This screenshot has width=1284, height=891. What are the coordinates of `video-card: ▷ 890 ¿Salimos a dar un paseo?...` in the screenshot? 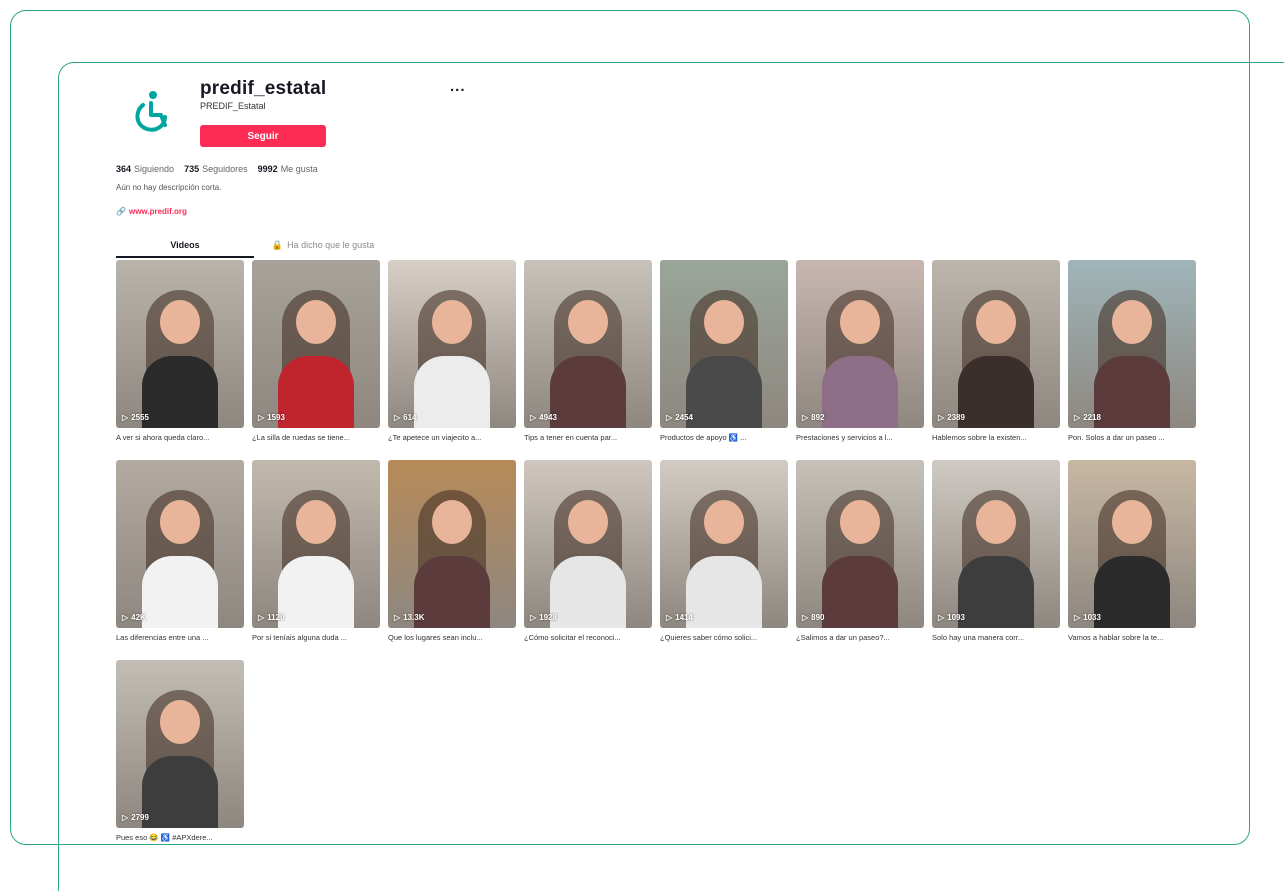 It's located at (860, 551).